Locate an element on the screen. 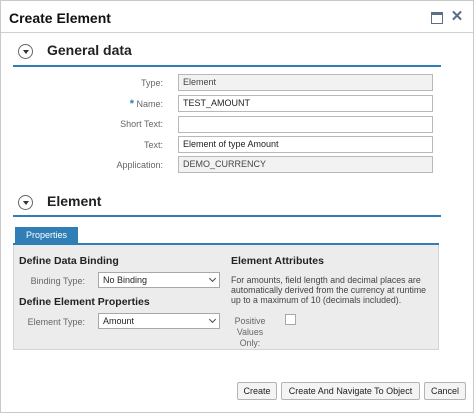 This screenshot has height=413, width=474. short-text-input is located at coordinates (305, 124).